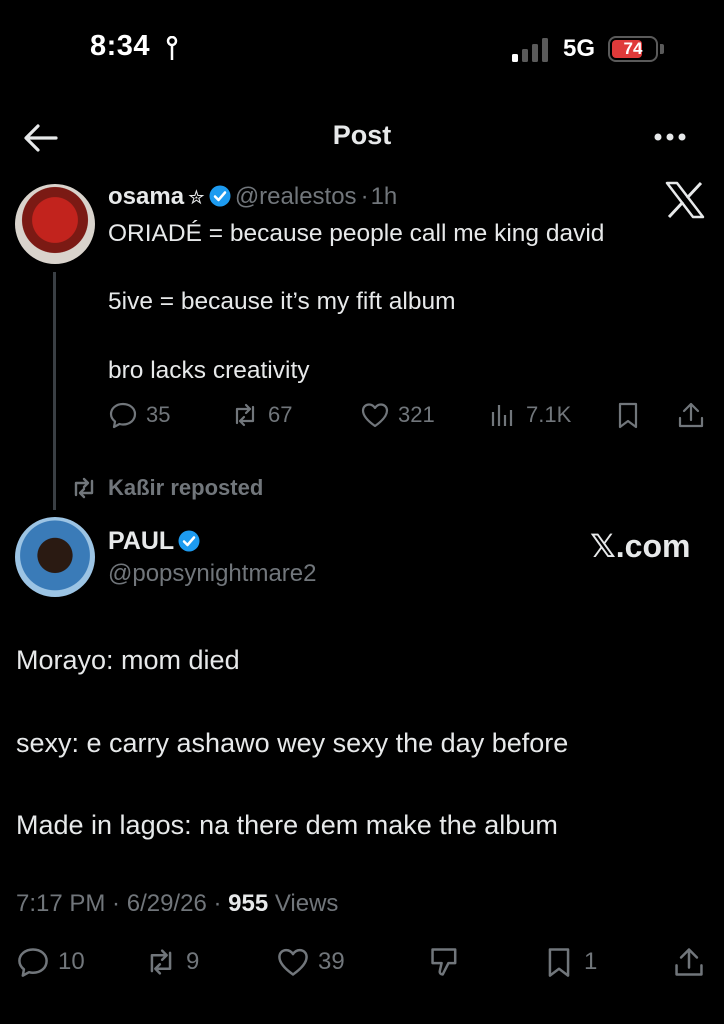 The height and width of the screenshot is (1024, 724). I want to click on repost-button: 9, so click(171, 962).